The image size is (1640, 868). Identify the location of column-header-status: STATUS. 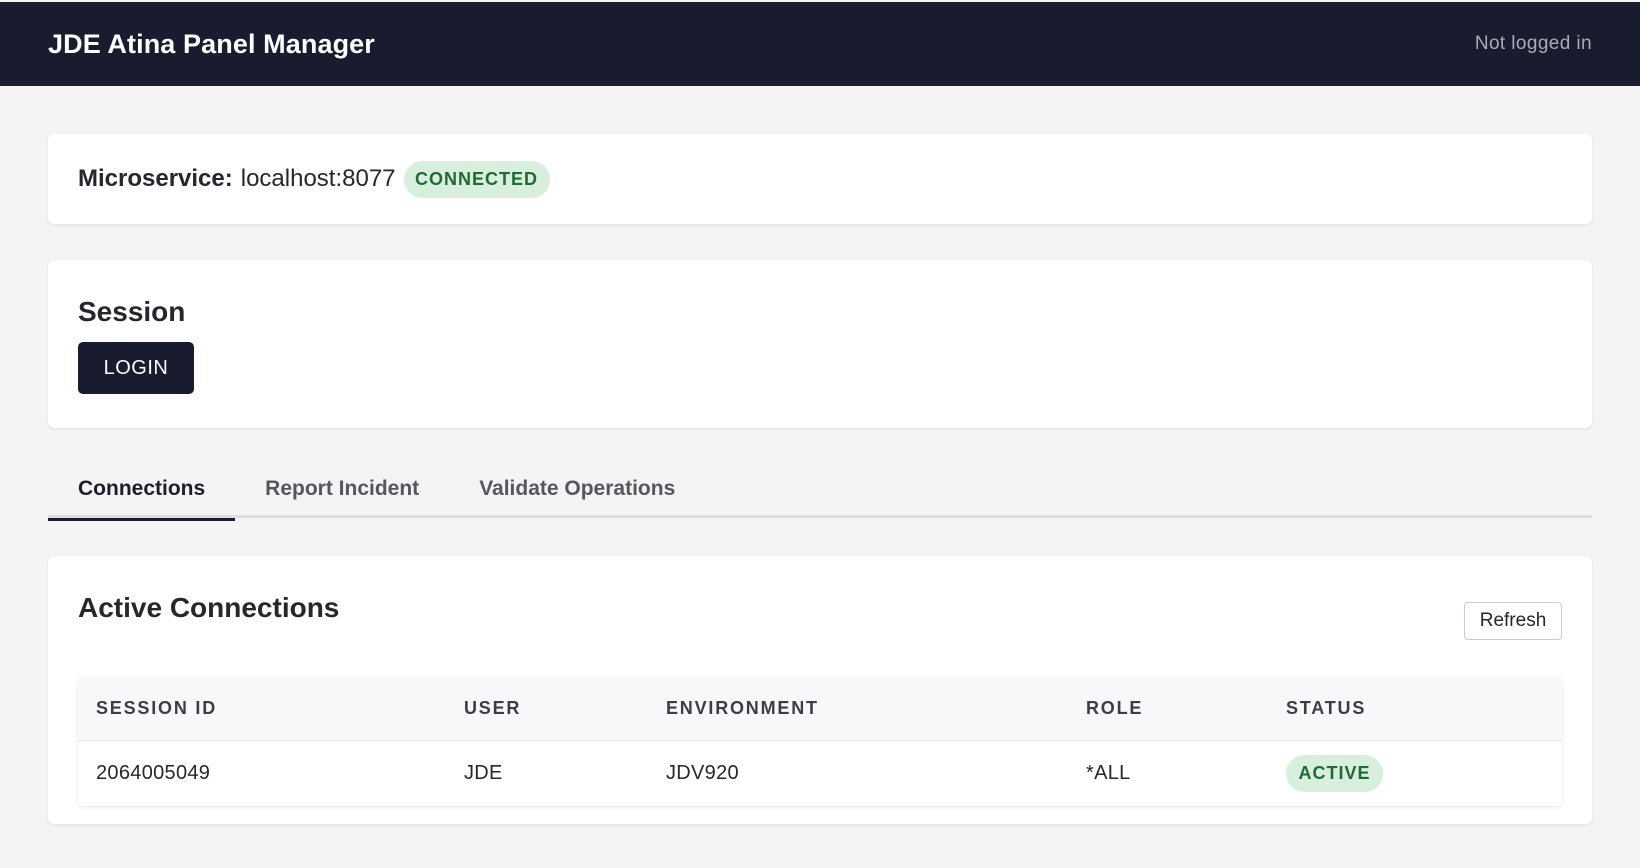
(1326, 708).